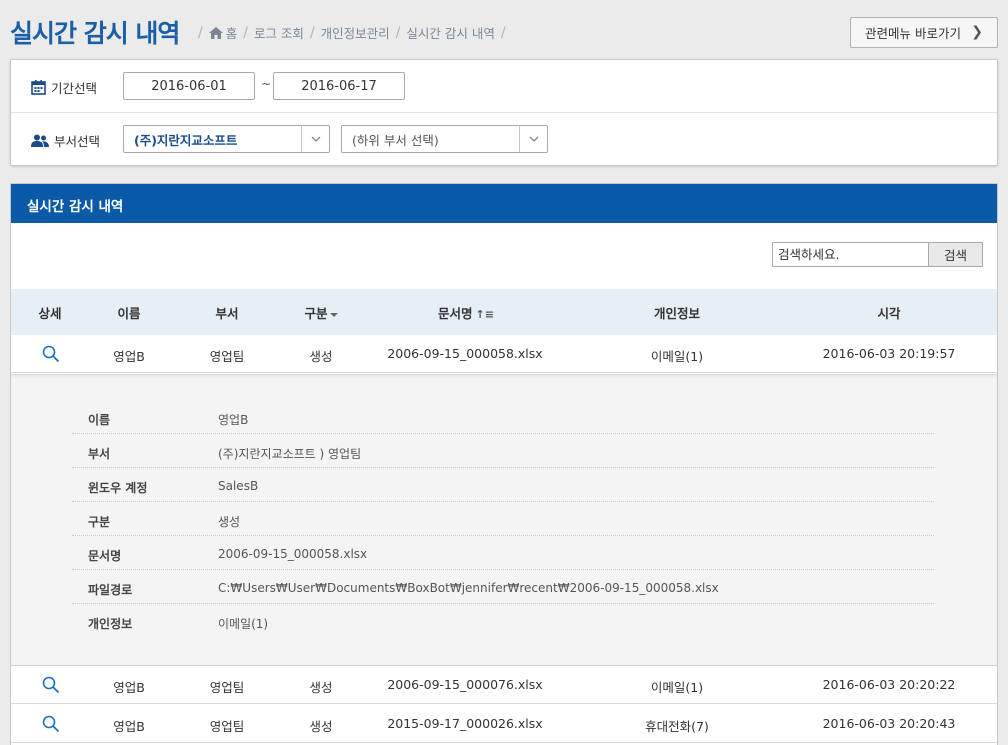  I want to click on department-select: (주)지란지교소프트, so click(226, 139).